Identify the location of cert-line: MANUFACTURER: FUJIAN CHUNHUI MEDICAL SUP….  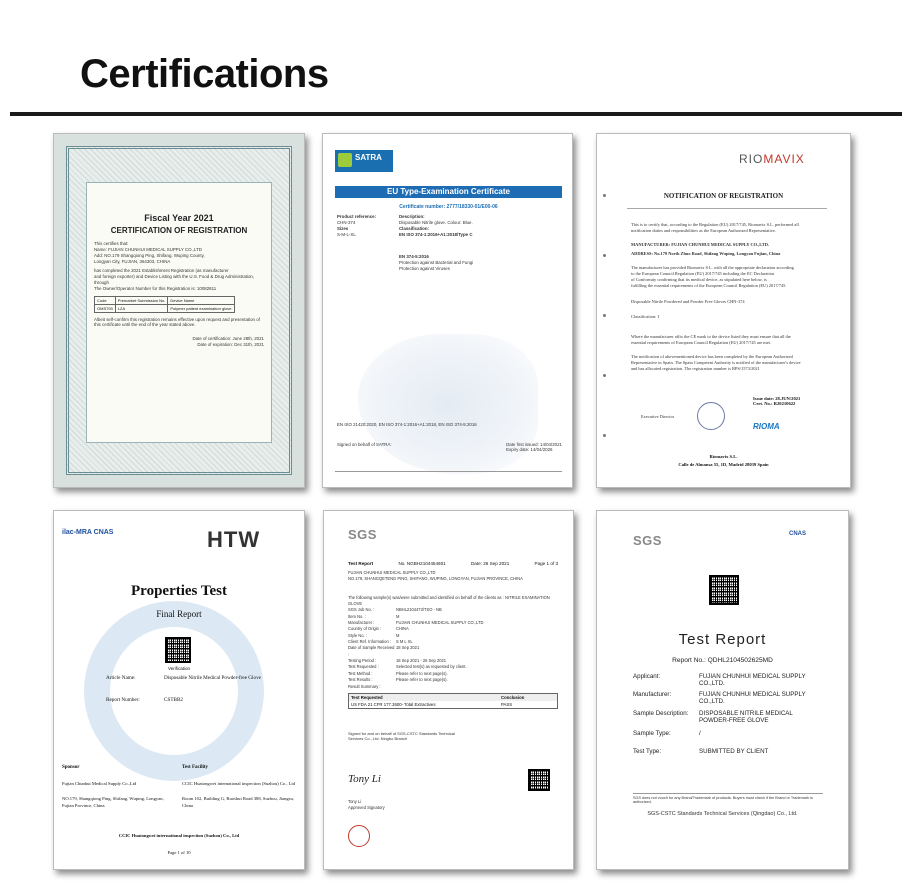
(700, 244).